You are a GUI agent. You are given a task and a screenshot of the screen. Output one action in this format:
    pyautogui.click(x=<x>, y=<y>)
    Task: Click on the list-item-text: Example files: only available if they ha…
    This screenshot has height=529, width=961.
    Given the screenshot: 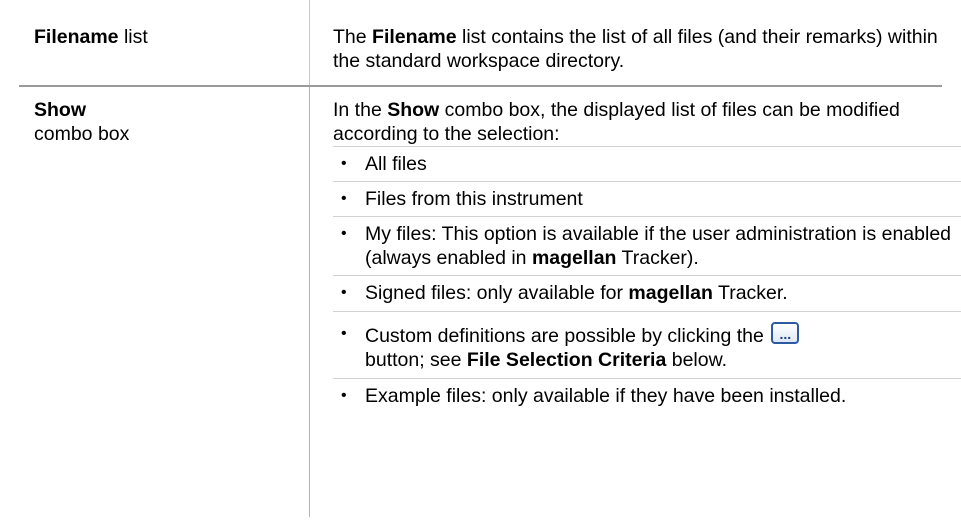 What is the action you would take?
    pyautogui.click(x=606, y=396)
    